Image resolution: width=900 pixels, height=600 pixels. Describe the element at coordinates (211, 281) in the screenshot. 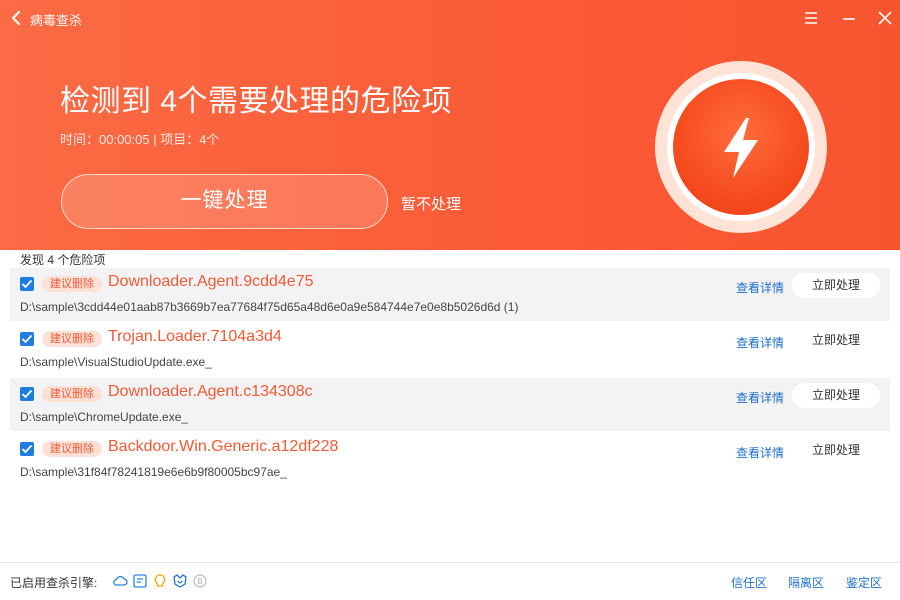

I see `threat-name: Downloader.Agent.9cdd4e75` at that location.